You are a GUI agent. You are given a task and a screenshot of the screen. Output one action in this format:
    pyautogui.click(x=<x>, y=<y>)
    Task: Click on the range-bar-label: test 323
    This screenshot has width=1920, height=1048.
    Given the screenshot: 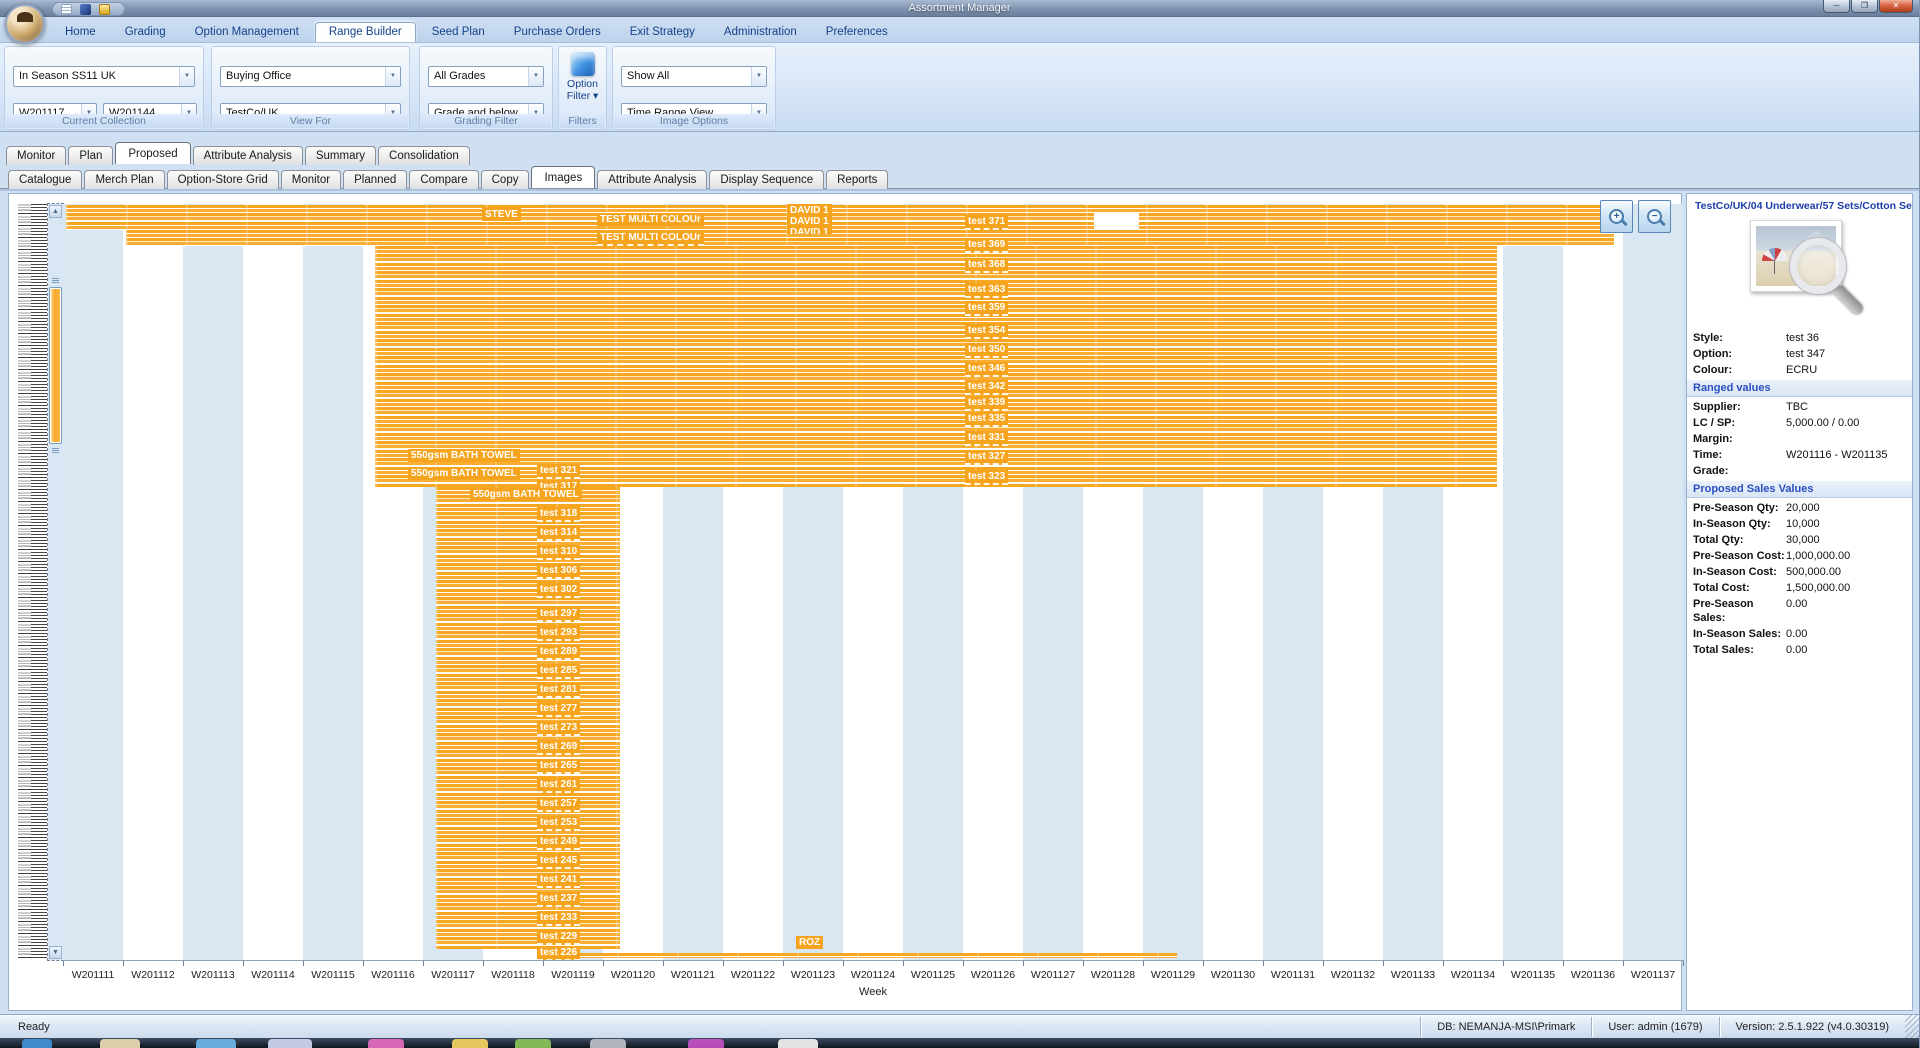 What is the action you would take?
    pyautogui.click(x=987, y=477)
    